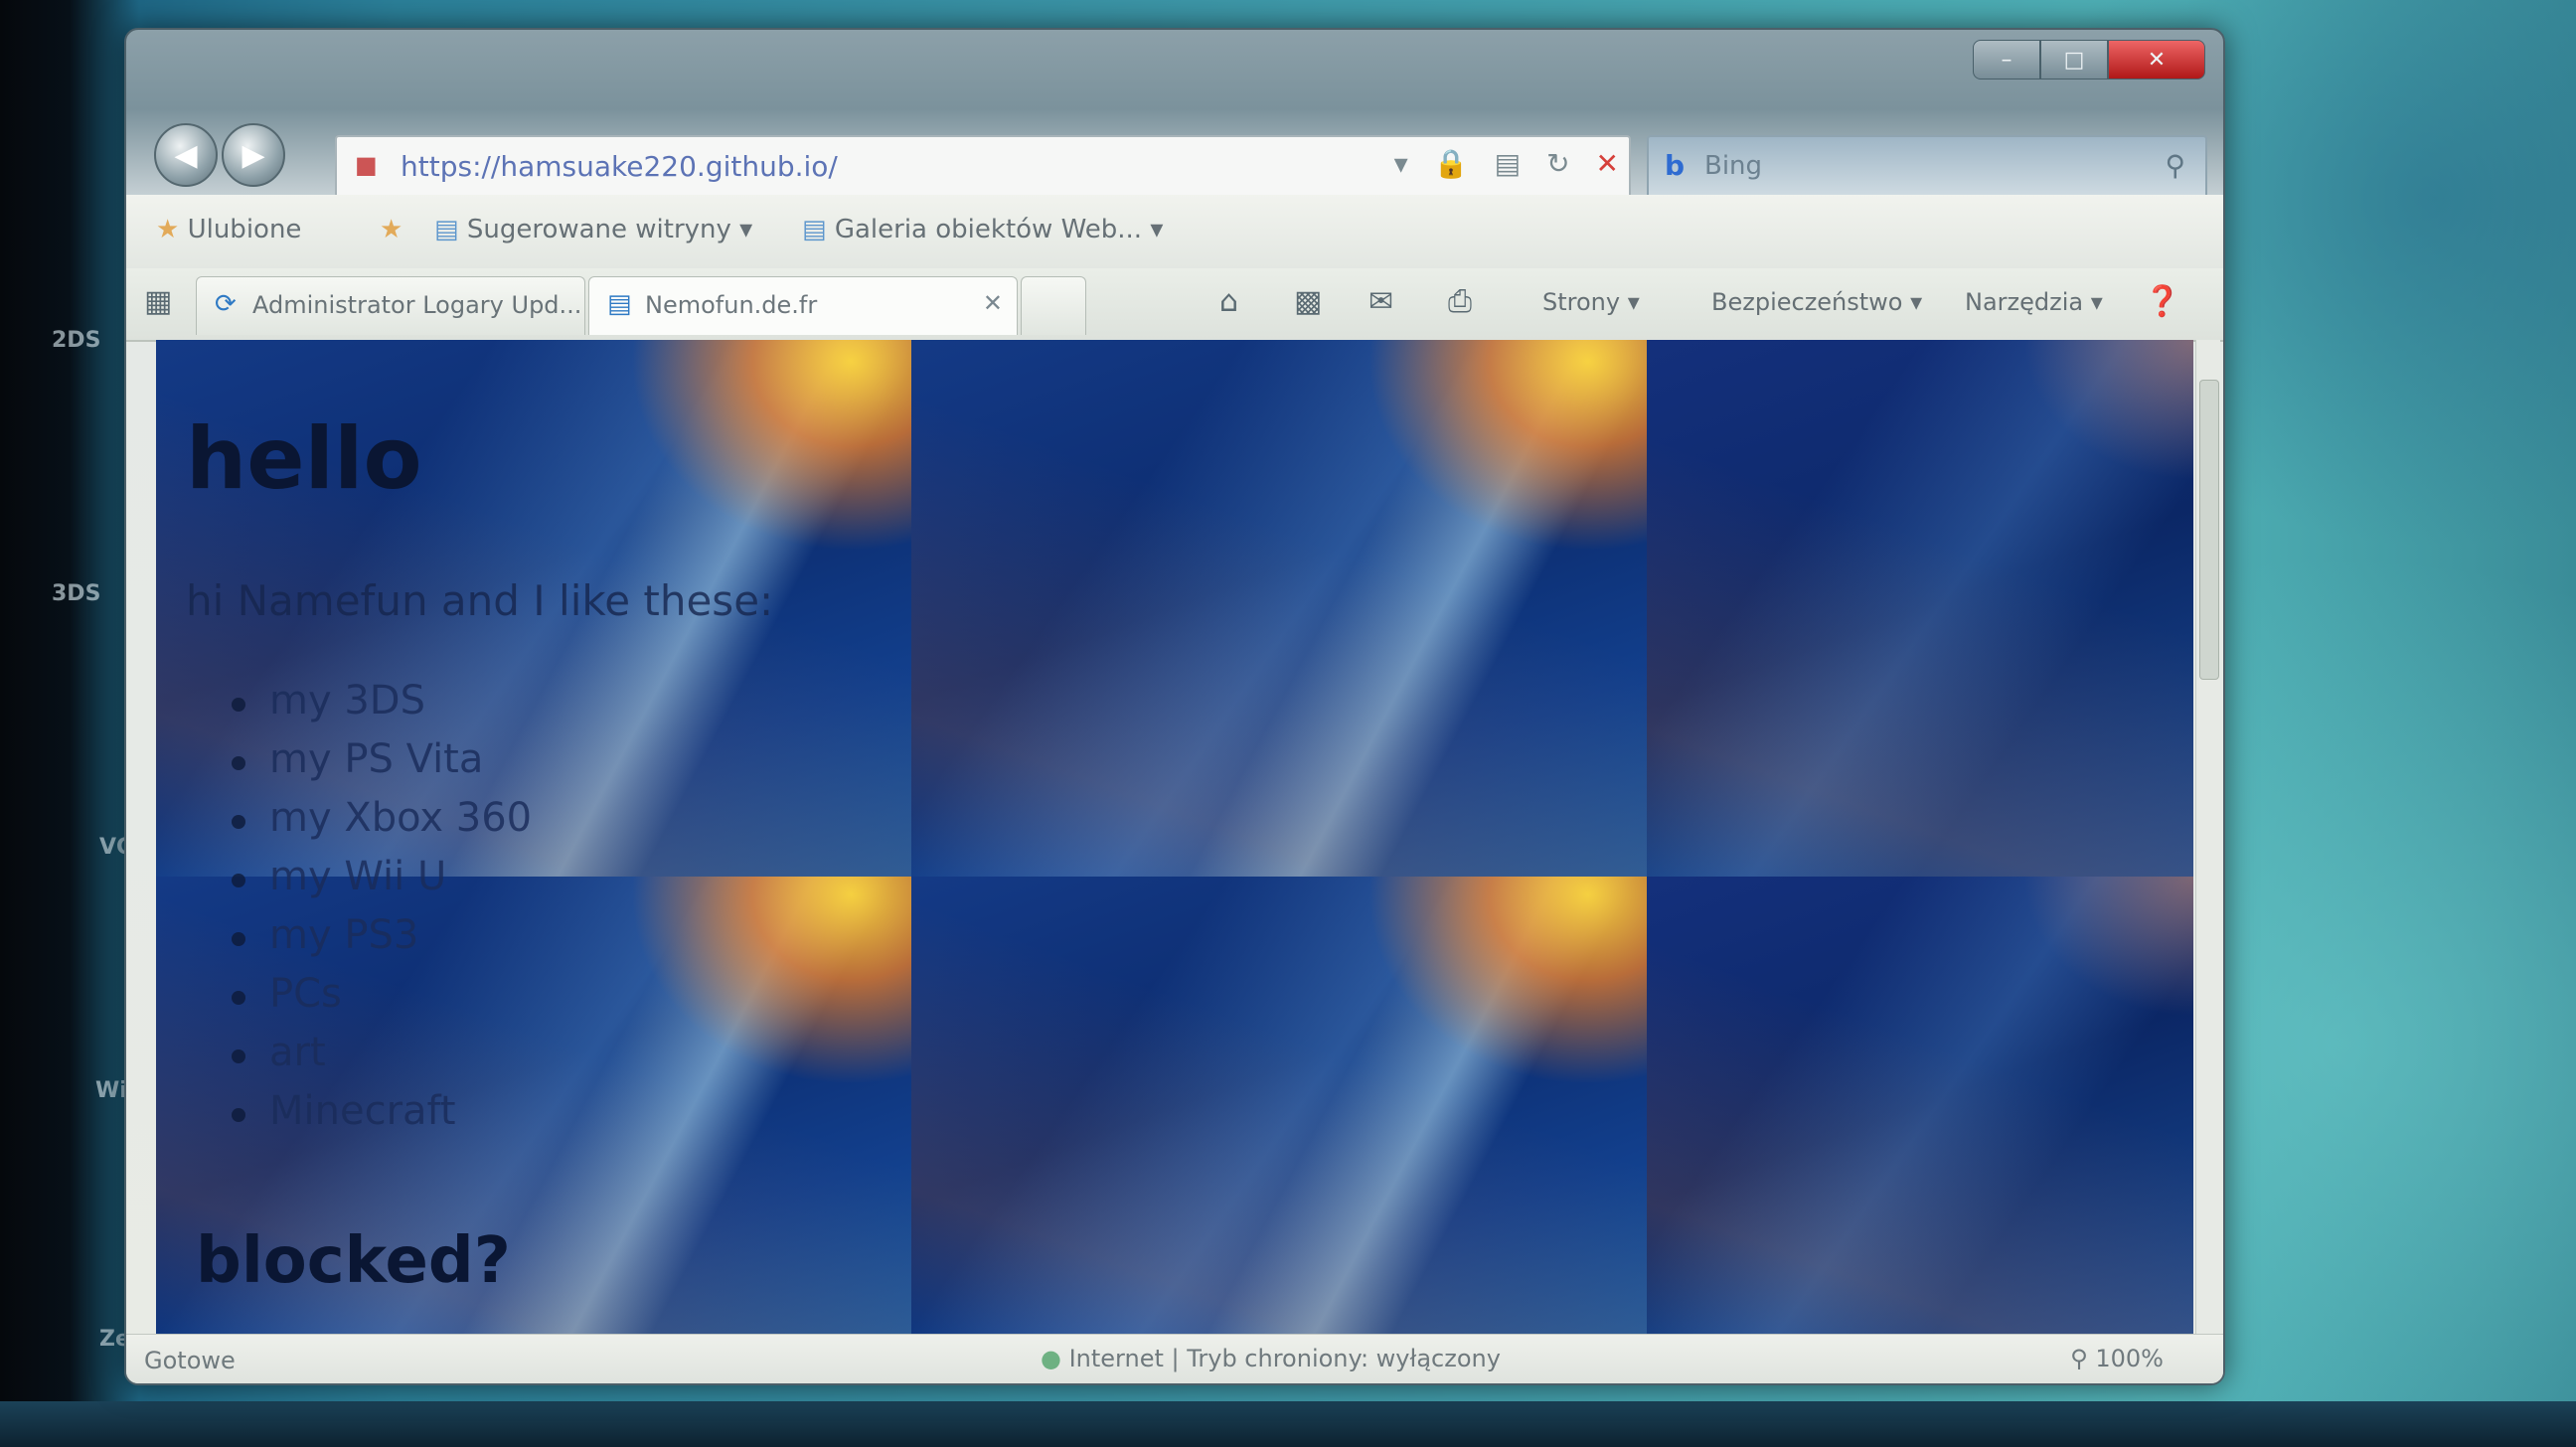  I want to click on loading-icon: ⟳, so click(226, 304).